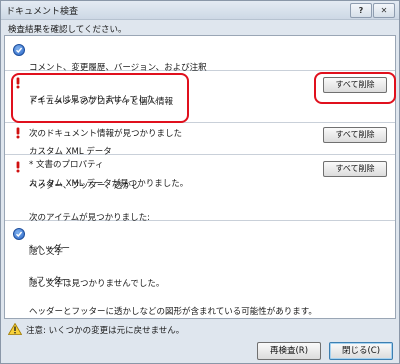 This screenshot has height=364, width=400. I want to click on close-button: 閉じる(C), so click(361, 351).